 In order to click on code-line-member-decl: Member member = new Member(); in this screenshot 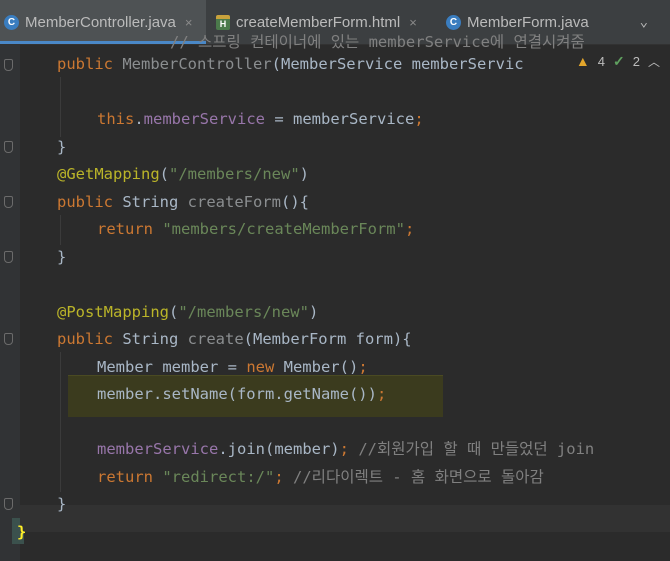, I will do `click(232, 367)`.